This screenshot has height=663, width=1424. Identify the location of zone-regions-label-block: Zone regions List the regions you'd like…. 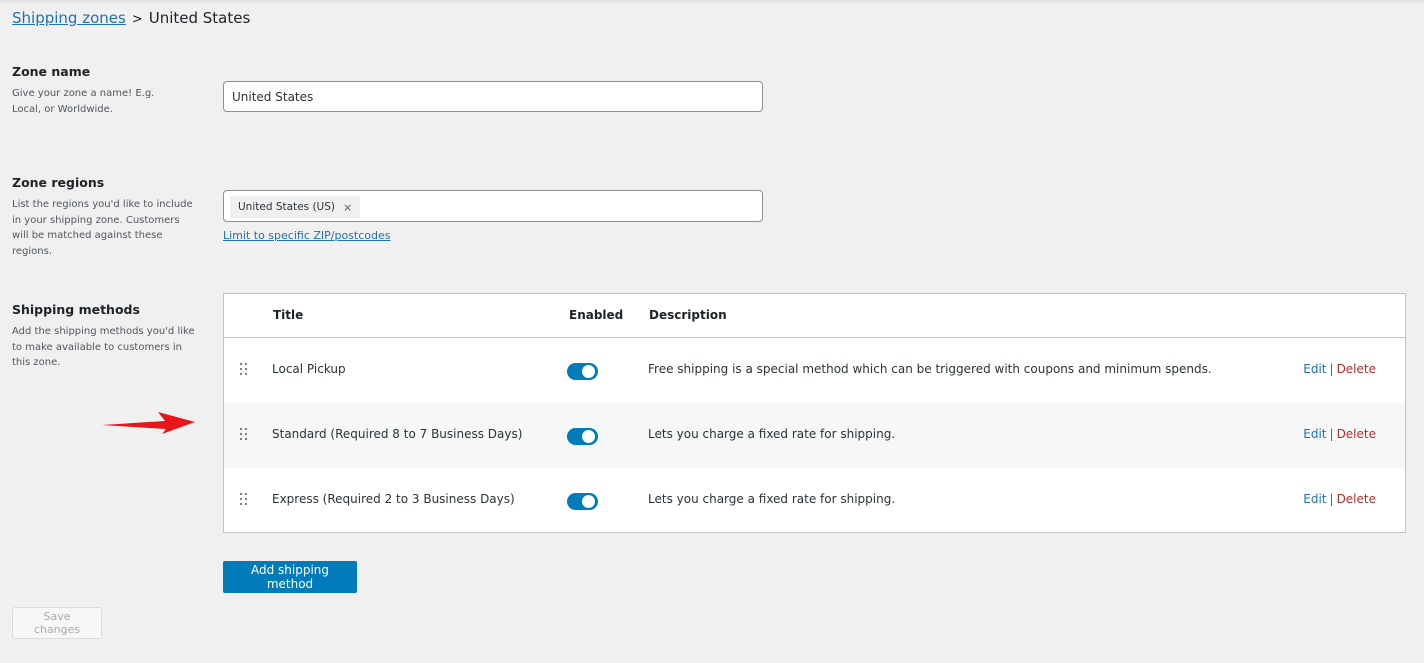
(102, 217).